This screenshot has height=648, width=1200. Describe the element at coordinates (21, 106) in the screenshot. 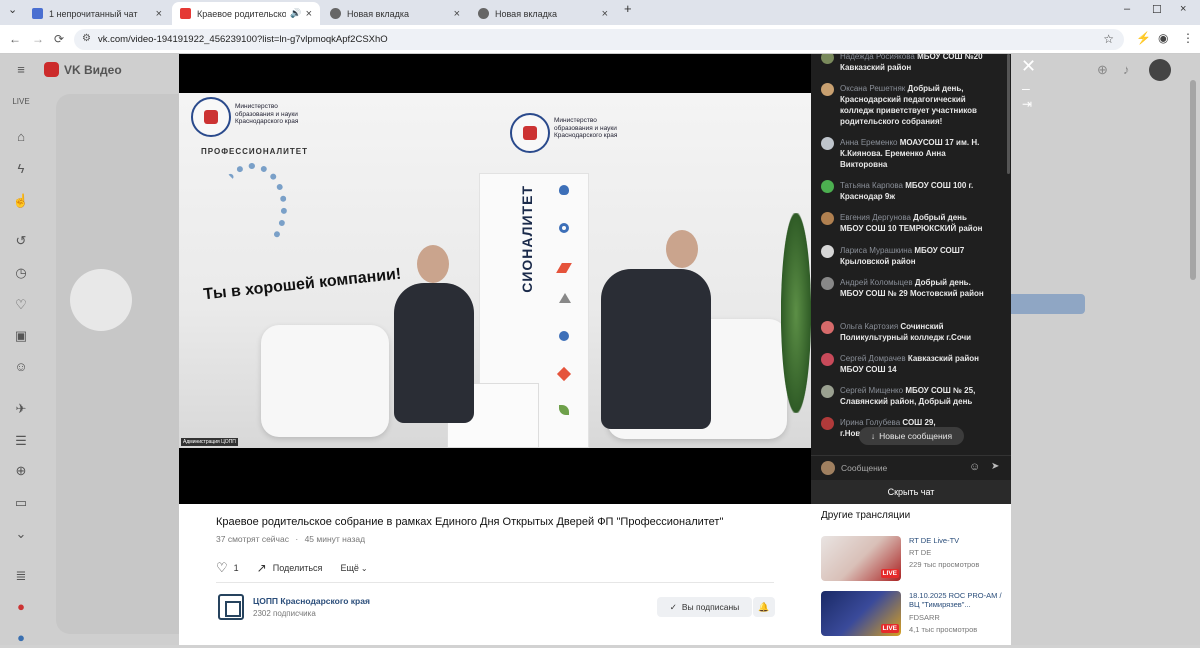

I see `live-icon: LIVE` at that location.